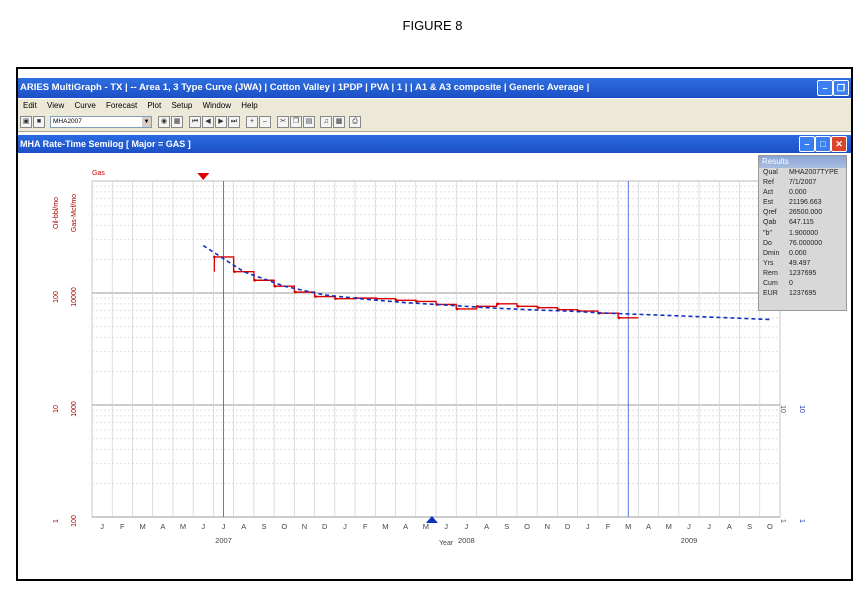 This screenshot has height=596, width=865. What do you see at coordinates (265, 122) in the screenshot?
I see `zoom-out-icon: –` at bounding box center [265, 122].